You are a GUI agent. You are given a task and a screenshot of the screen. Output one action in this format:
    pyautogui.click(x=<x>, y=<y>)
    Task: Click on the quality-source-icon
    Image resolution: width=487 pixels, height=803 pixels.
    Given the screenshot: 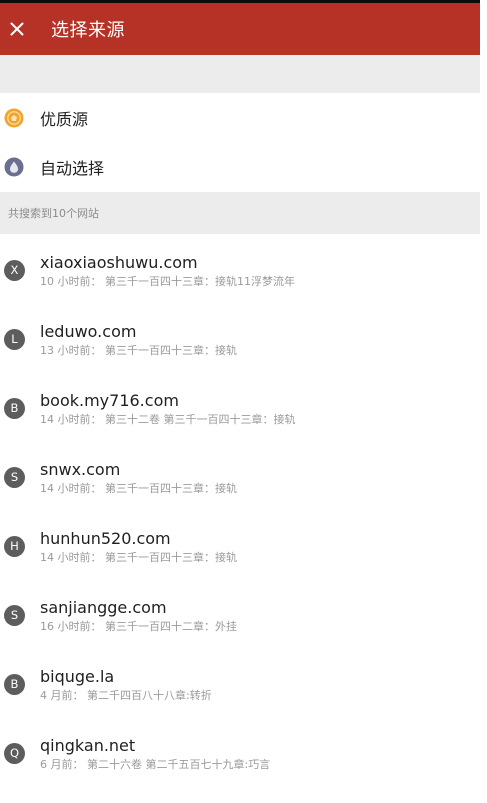 What is the action you would take?
    pyautogui.click(x=14, y=118)
    